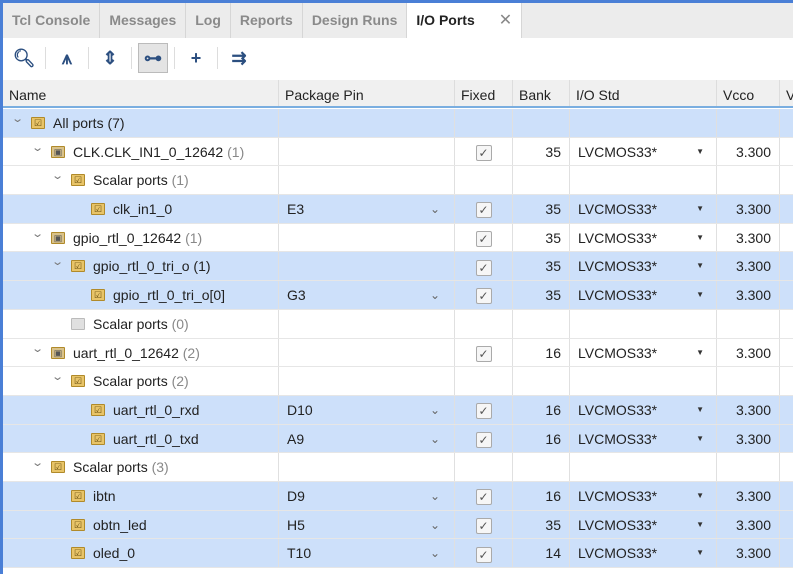 This screenshot has height=574, width=793. Describe the element at coordinates (505, 20) in the screenshot. I see `close-icon: ✕` at that location.